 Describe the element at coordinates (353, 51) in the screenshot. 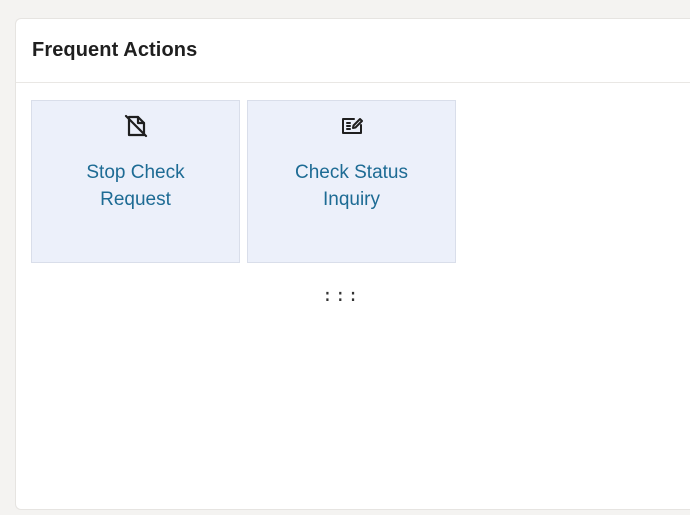

I see `widget-header: Frequent Actions` at that location.